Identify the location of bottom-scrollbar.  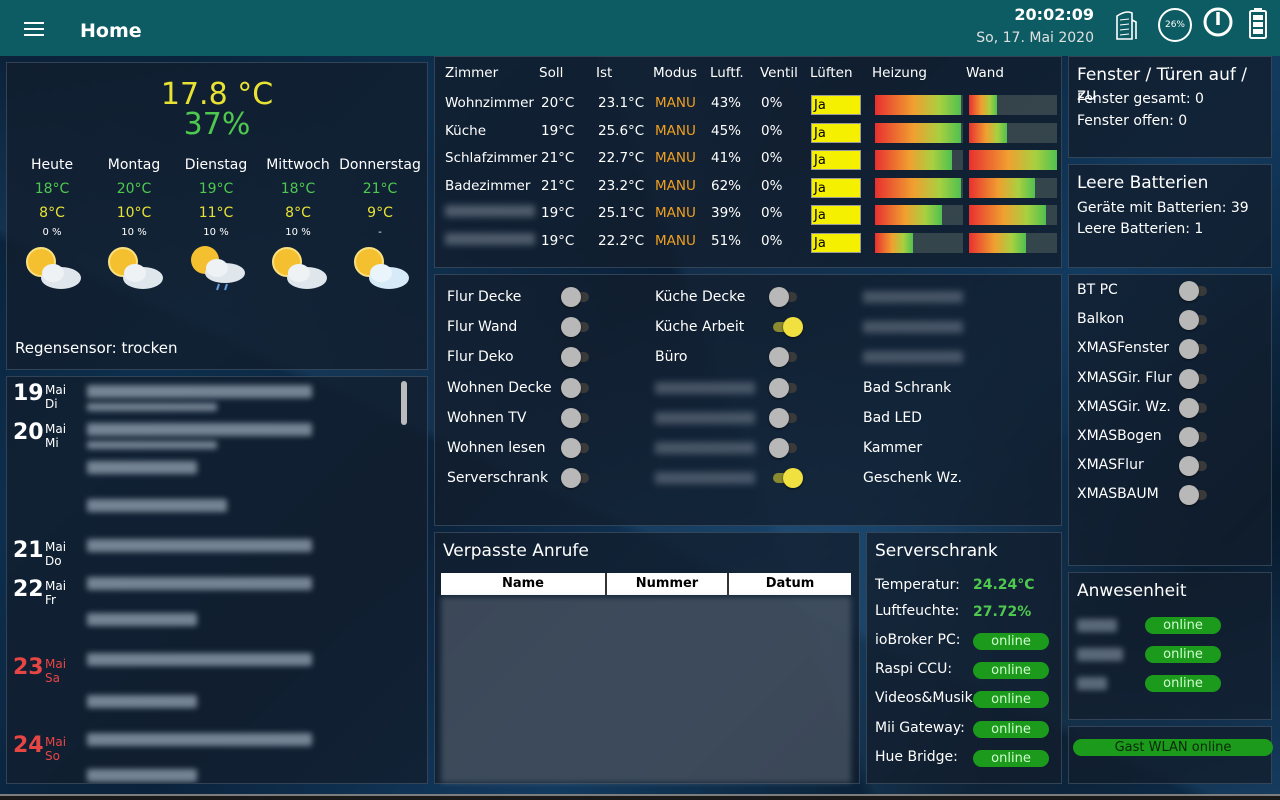
(640, 795).